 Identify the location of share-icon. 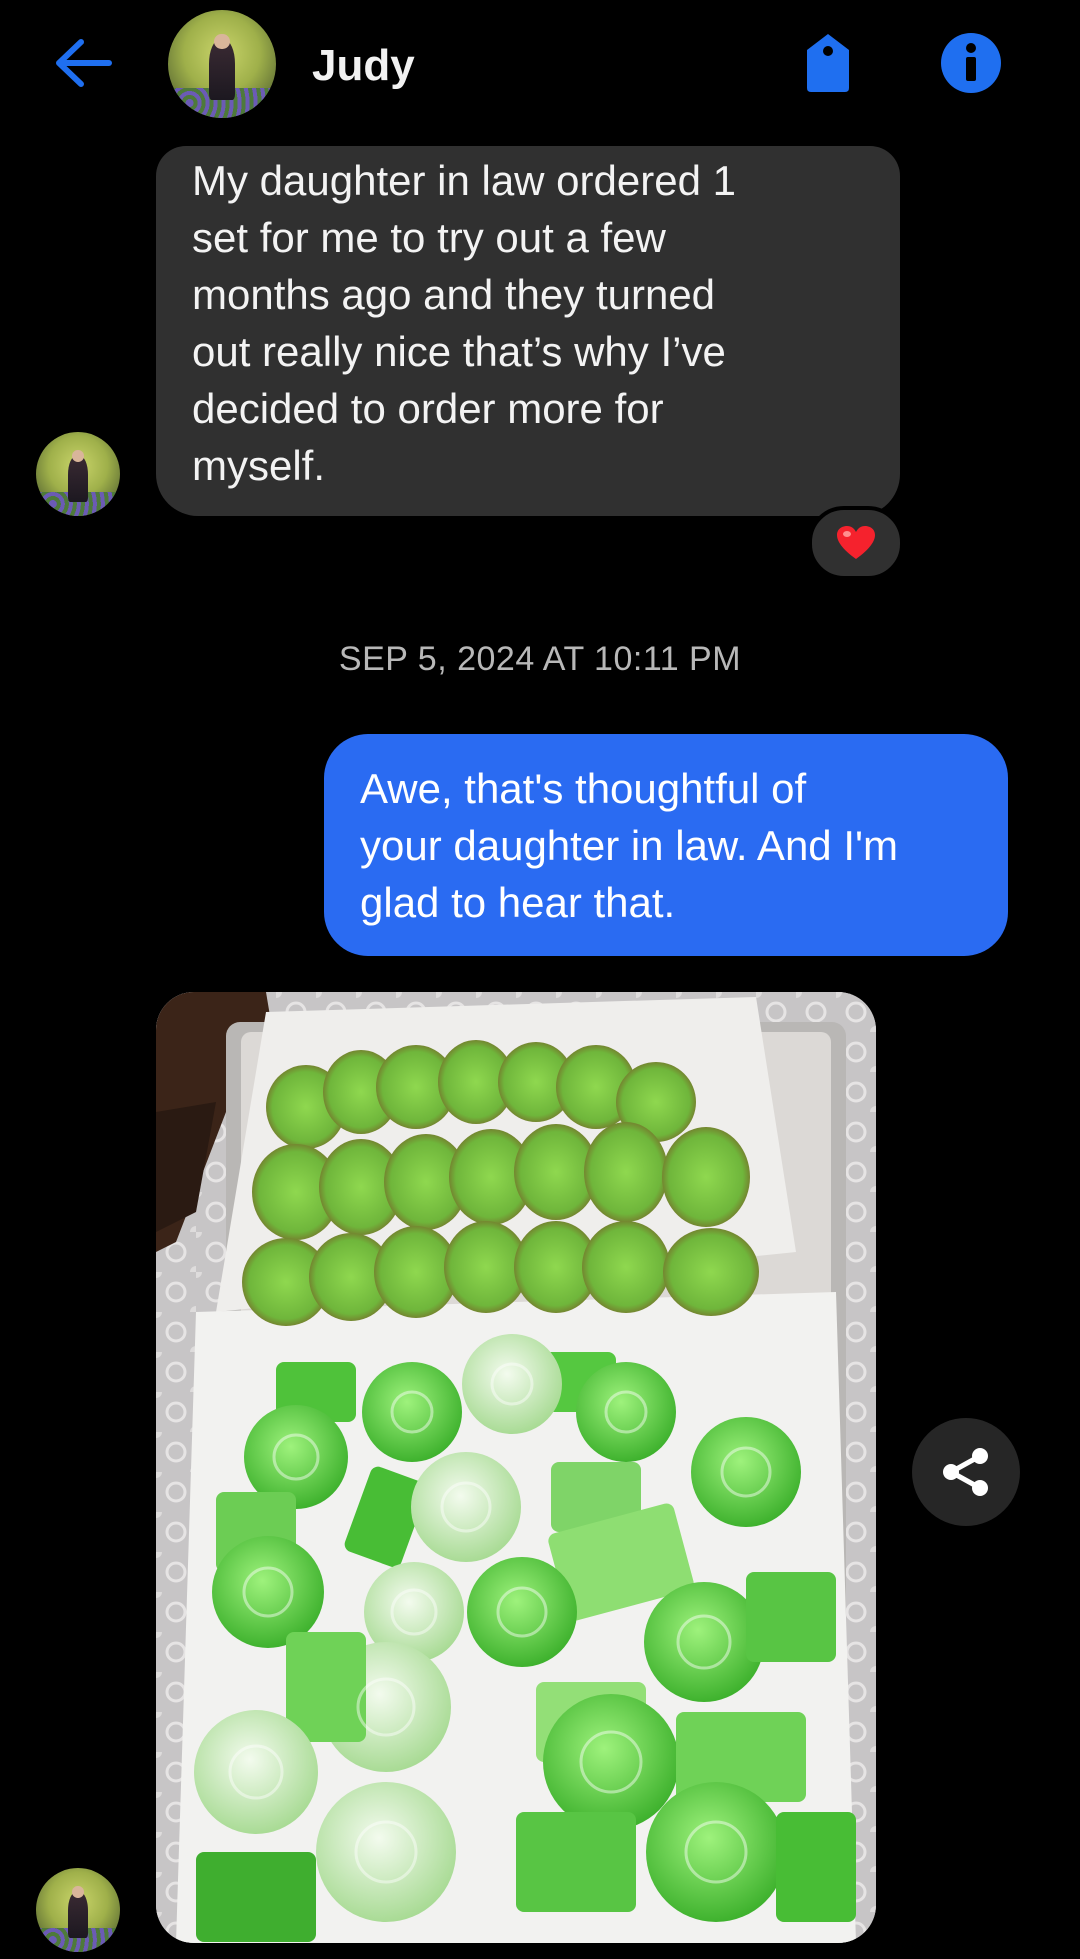
(965, 1472).